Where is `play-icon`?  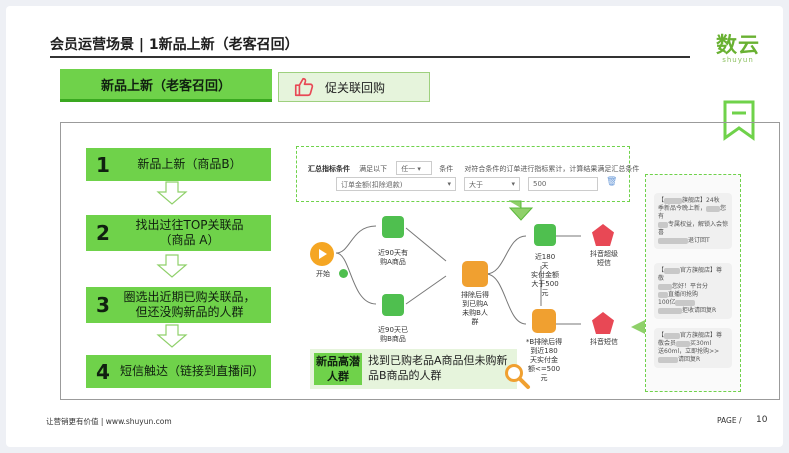
play-icon is located at coordinates (322, 254).